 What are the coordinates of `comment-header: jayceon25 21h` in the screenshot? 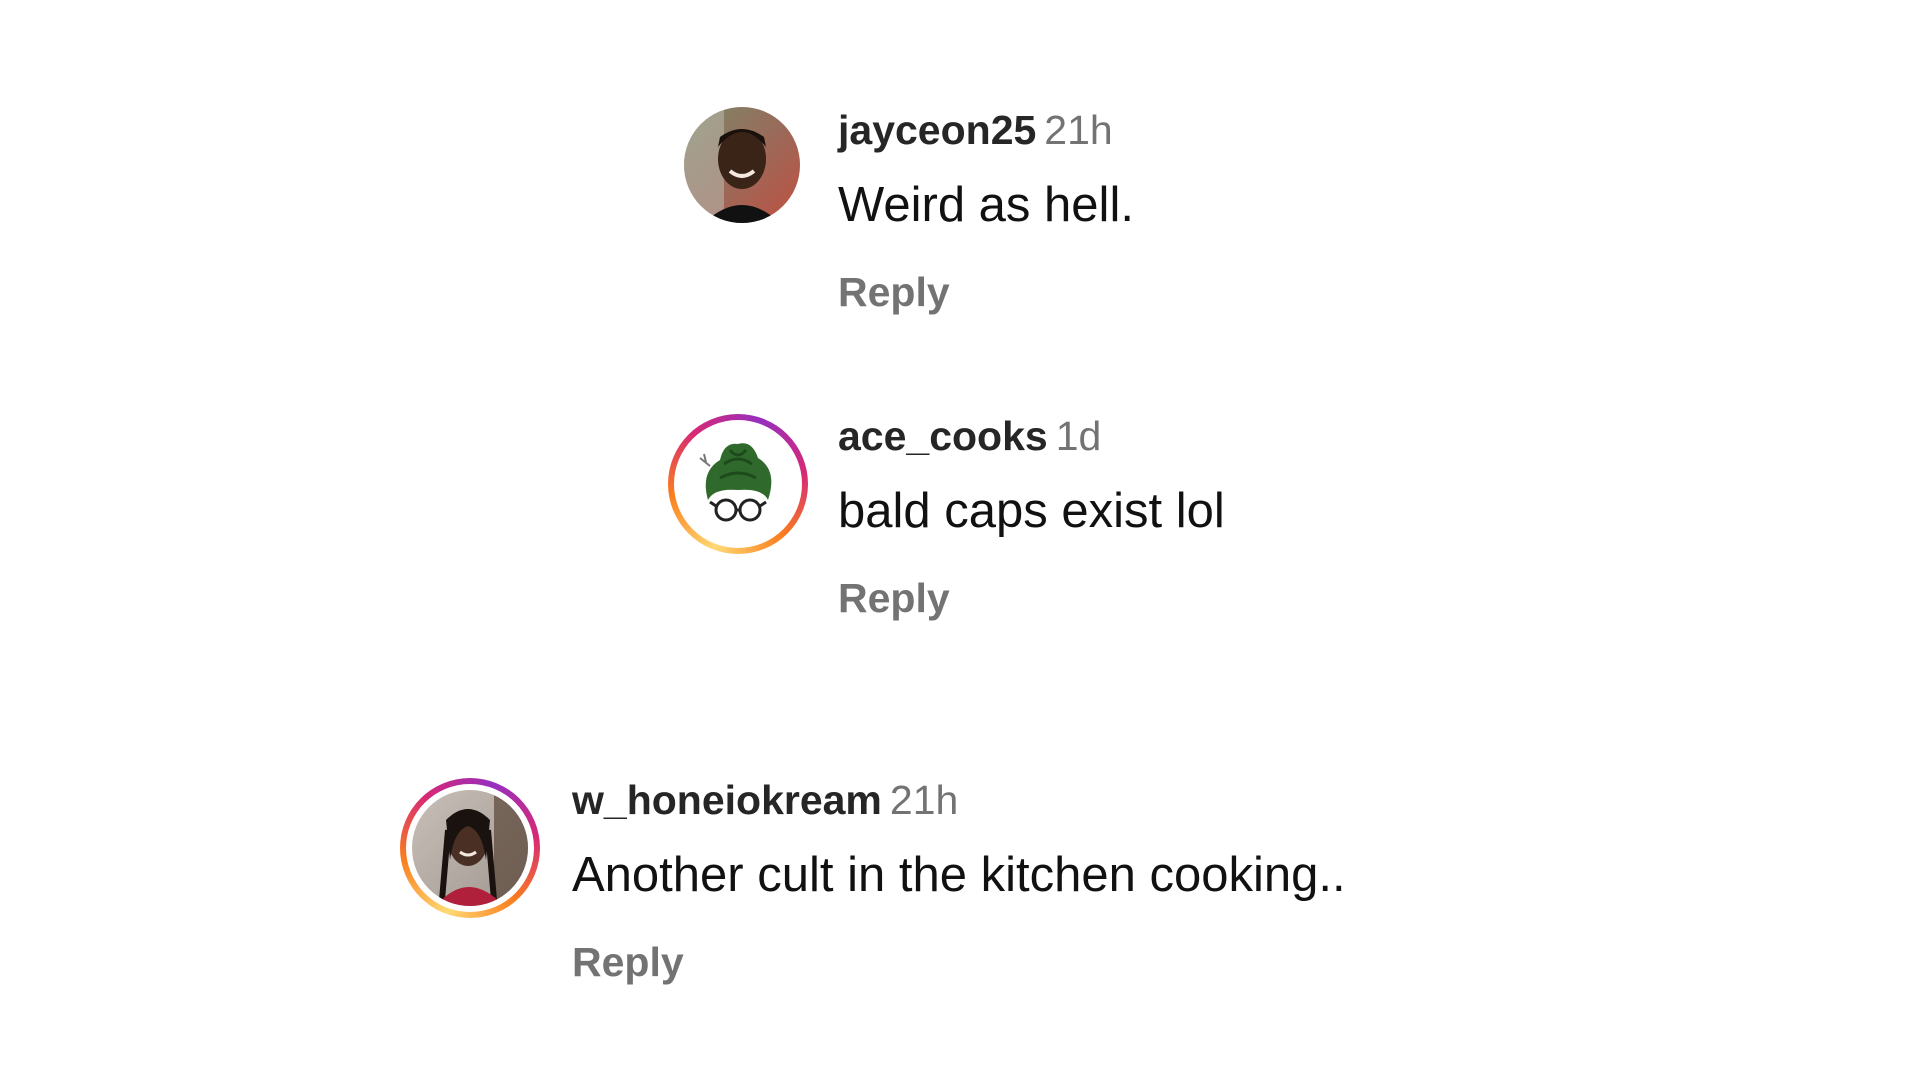 It's located at (986, 130).